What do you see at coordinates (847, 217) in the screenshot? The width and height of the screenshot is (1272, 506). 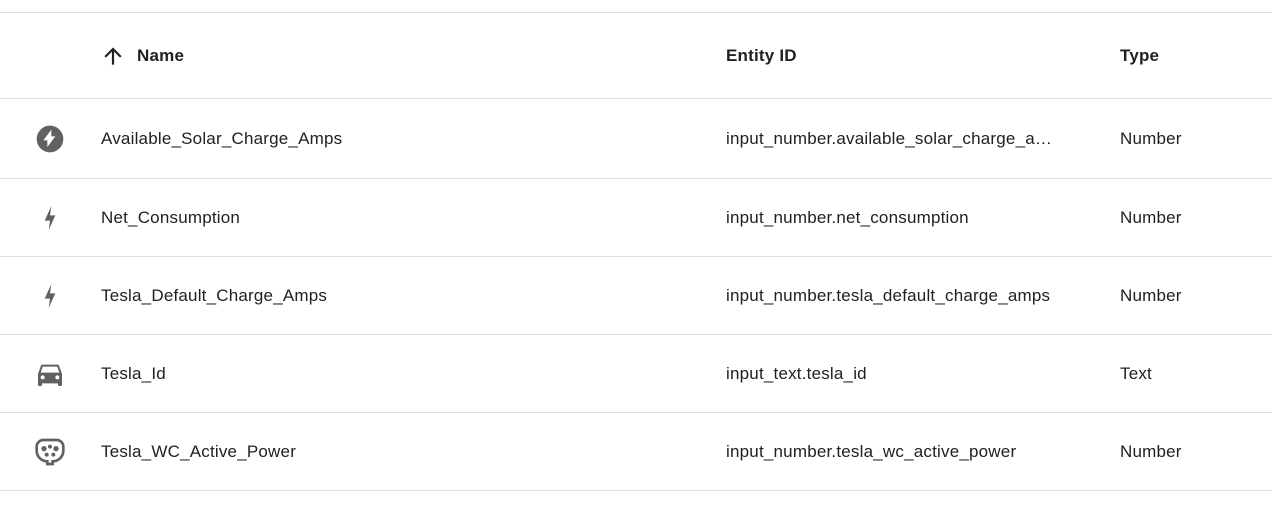 I see `row-entity-id-text: input_number.net_consumption` at bounding box center [847, 217].